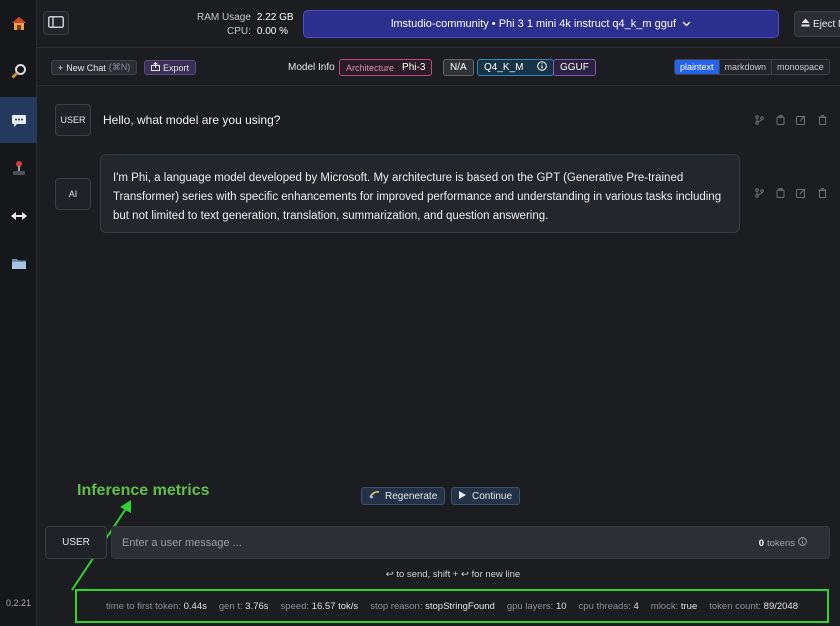 The width and height of the screenshot is (840, 626). Describe the element at coordinates (402, 543) in the screenshot. I see `message-input` at that location.